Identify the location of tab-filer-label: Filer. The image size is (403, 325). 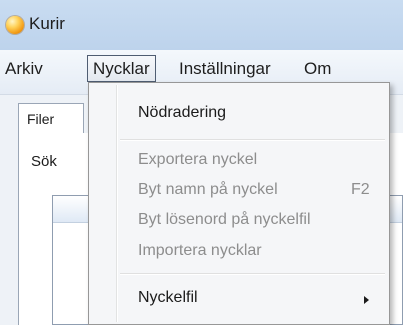
(41, 119).